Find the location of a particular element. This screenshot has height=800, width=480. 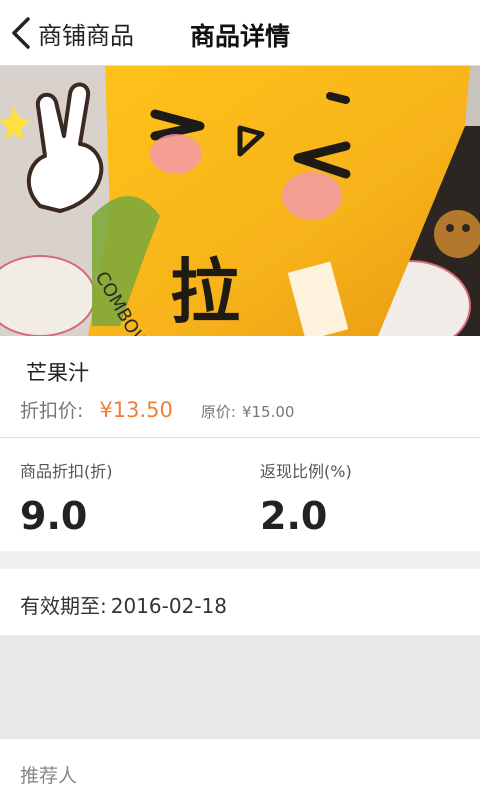

discount-value: 9.0 is located at coordinates (54, 516).